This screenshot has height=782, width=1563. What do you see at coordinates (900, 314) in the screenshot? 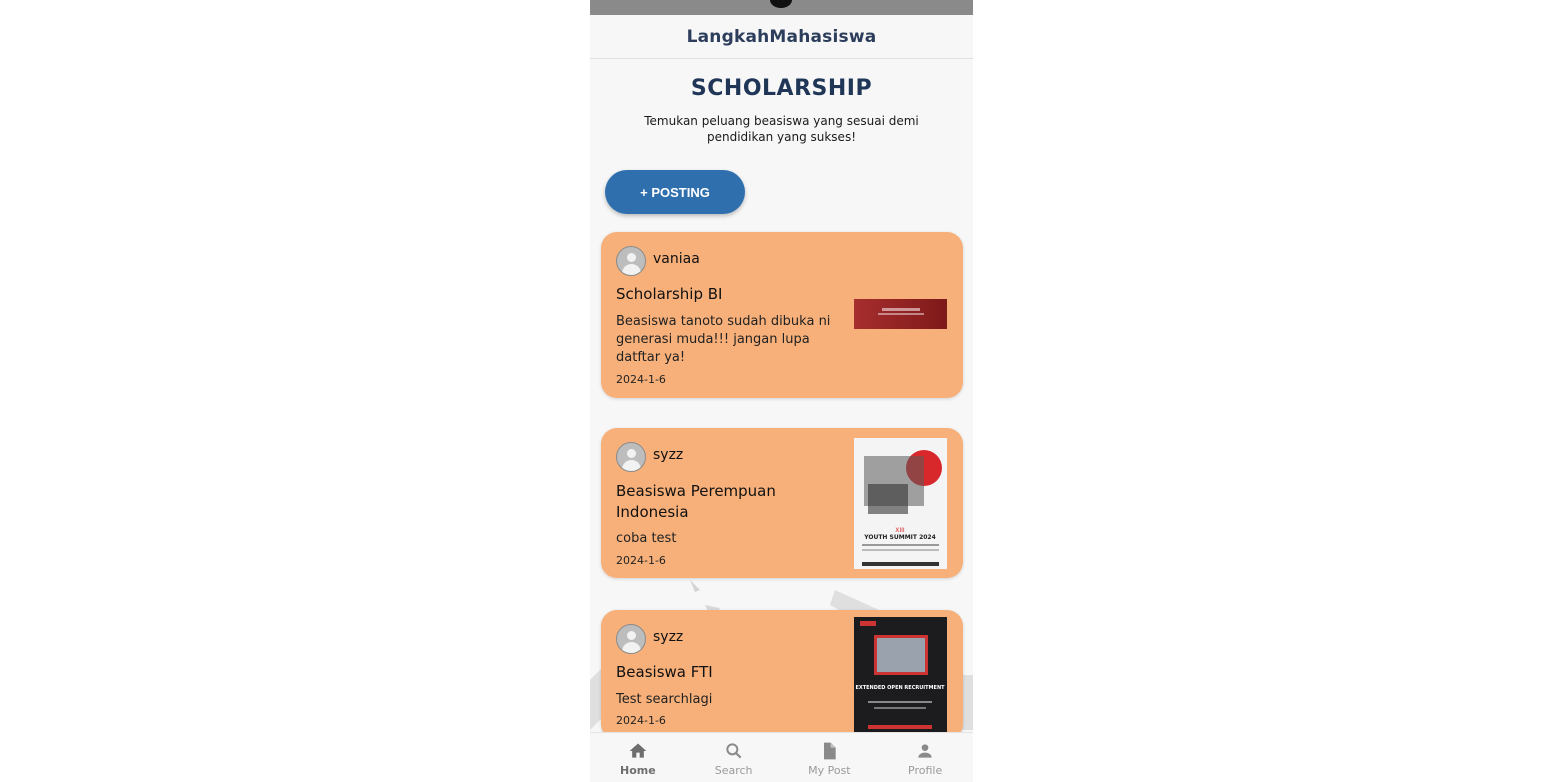
I see `post-thumbnail` at bounding box center [900, 314].